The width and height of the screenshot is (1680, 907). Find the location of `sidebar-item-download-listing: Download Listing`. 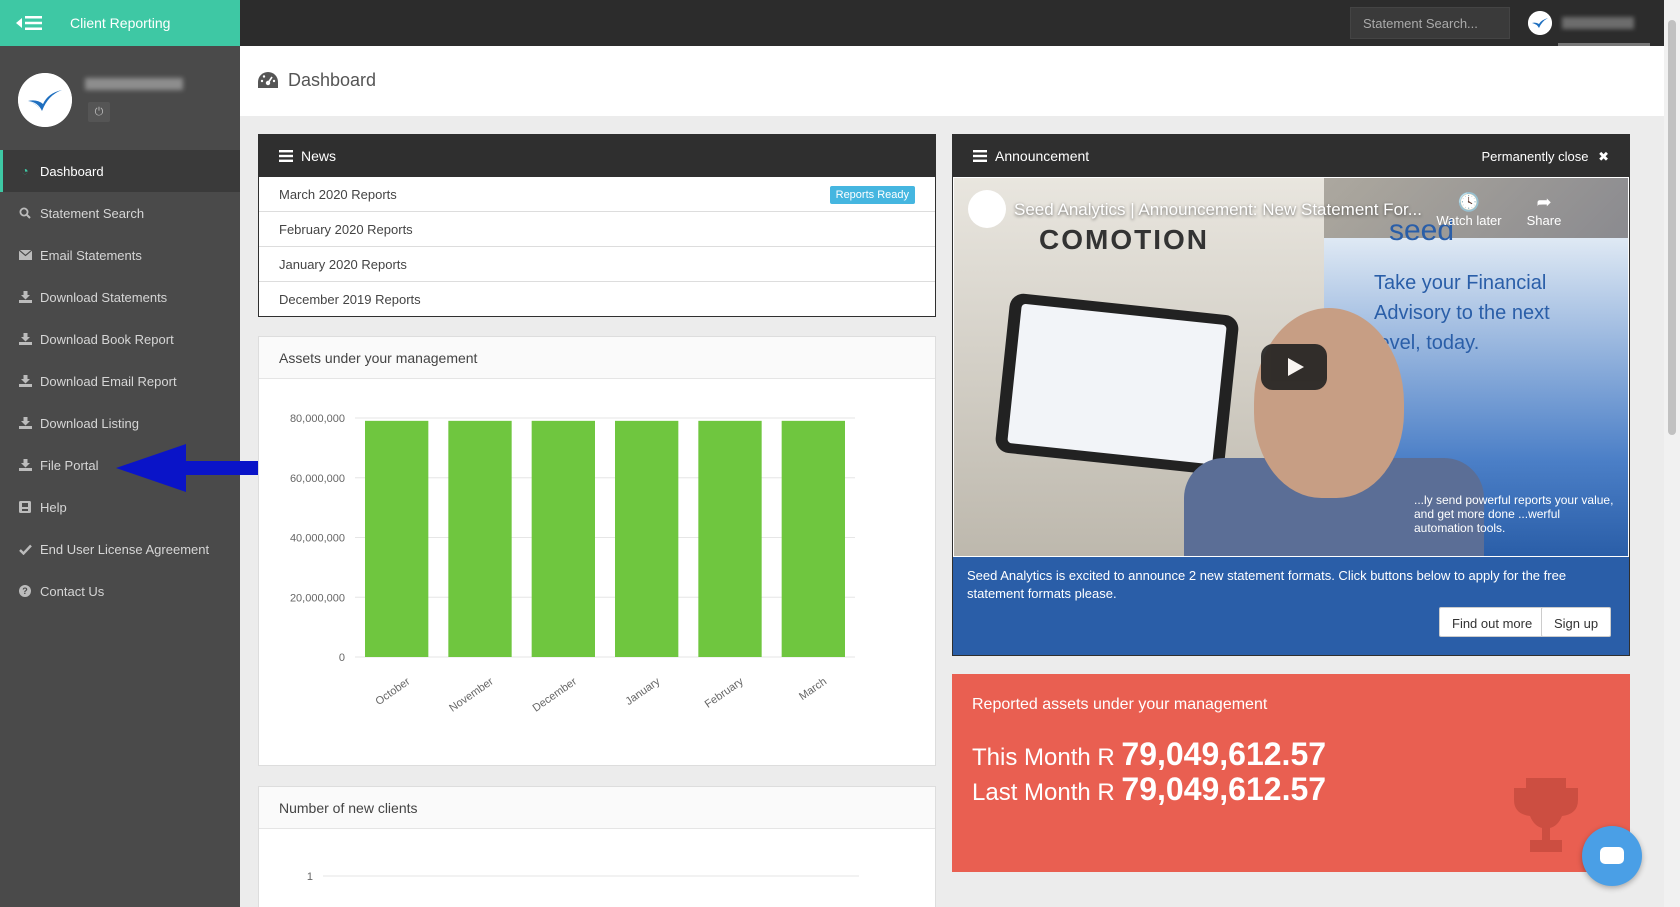

sidebar-item-download-listing: Download Listing is located at coordinates (120, 423).